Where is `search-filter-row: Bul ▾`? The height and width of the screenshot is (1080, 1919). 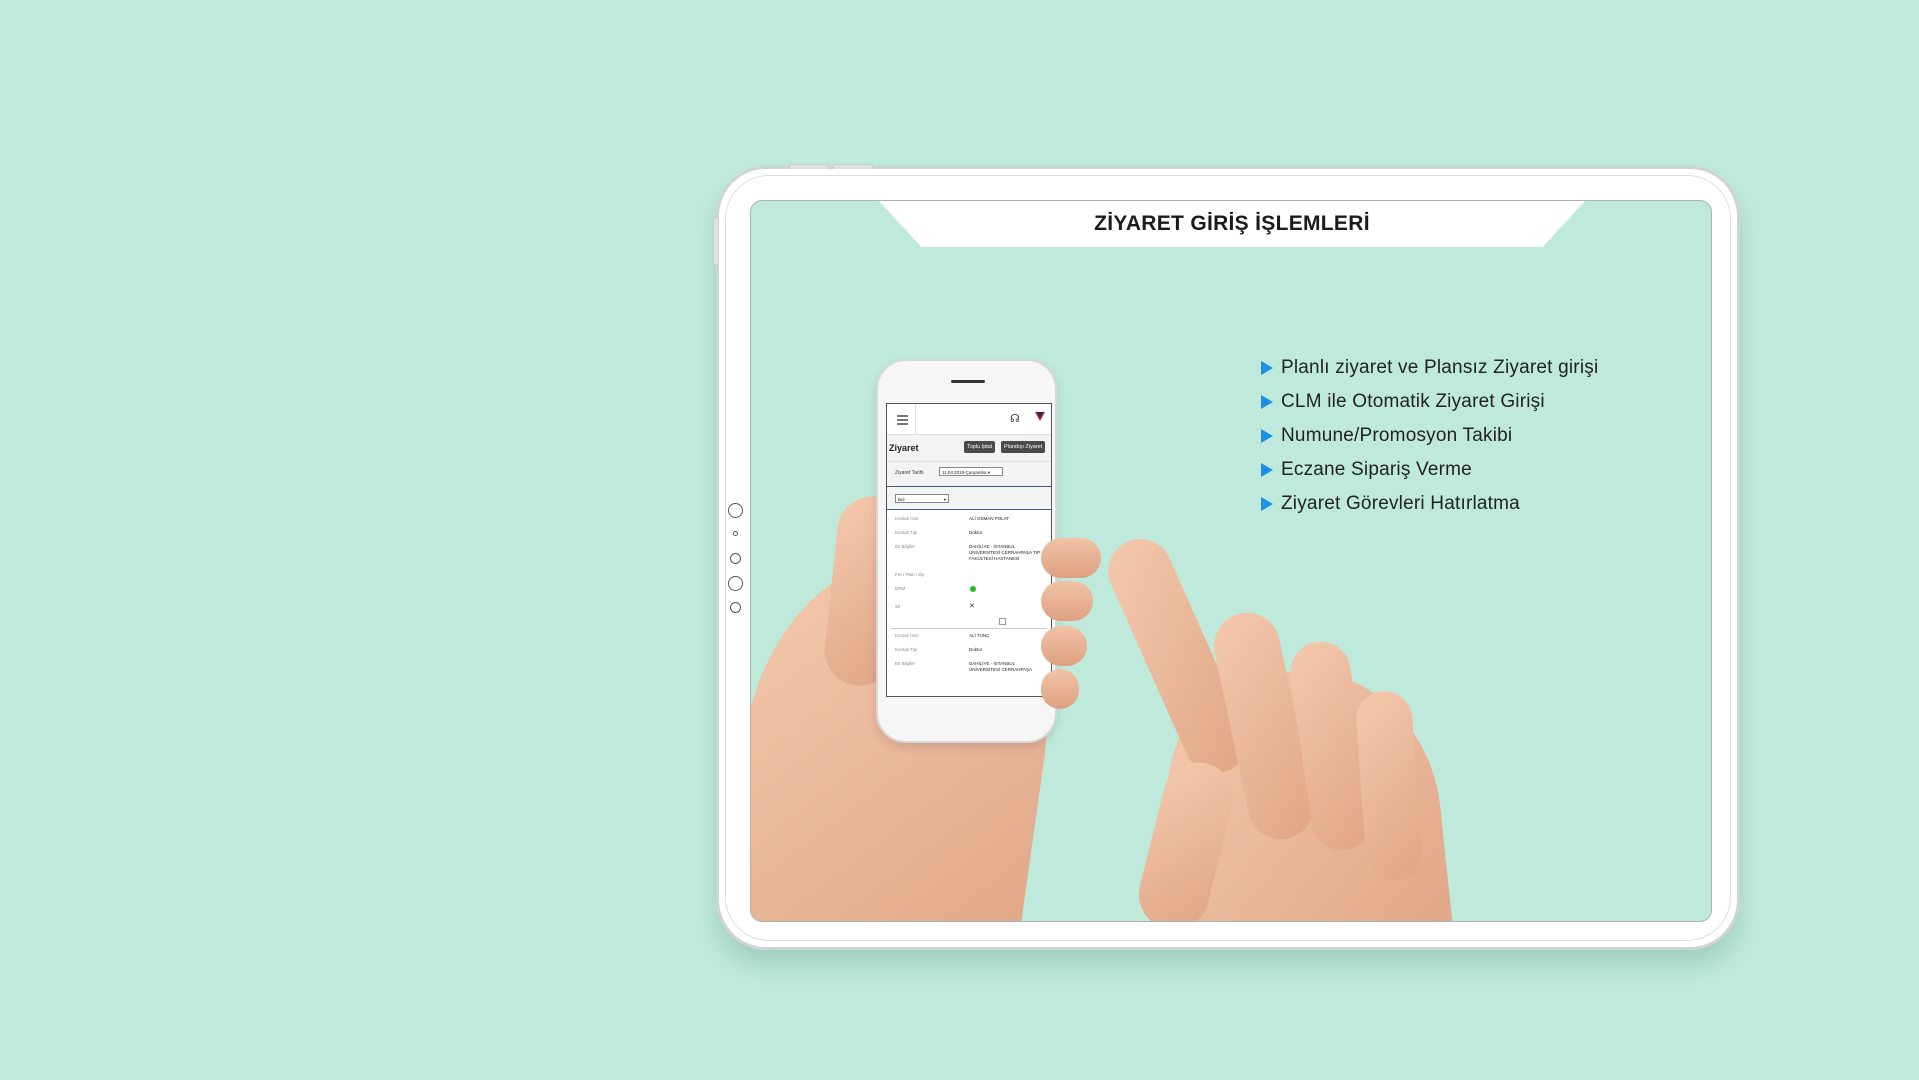 search-filter-row: Bul ▾ is located at coordinates (969, 498).